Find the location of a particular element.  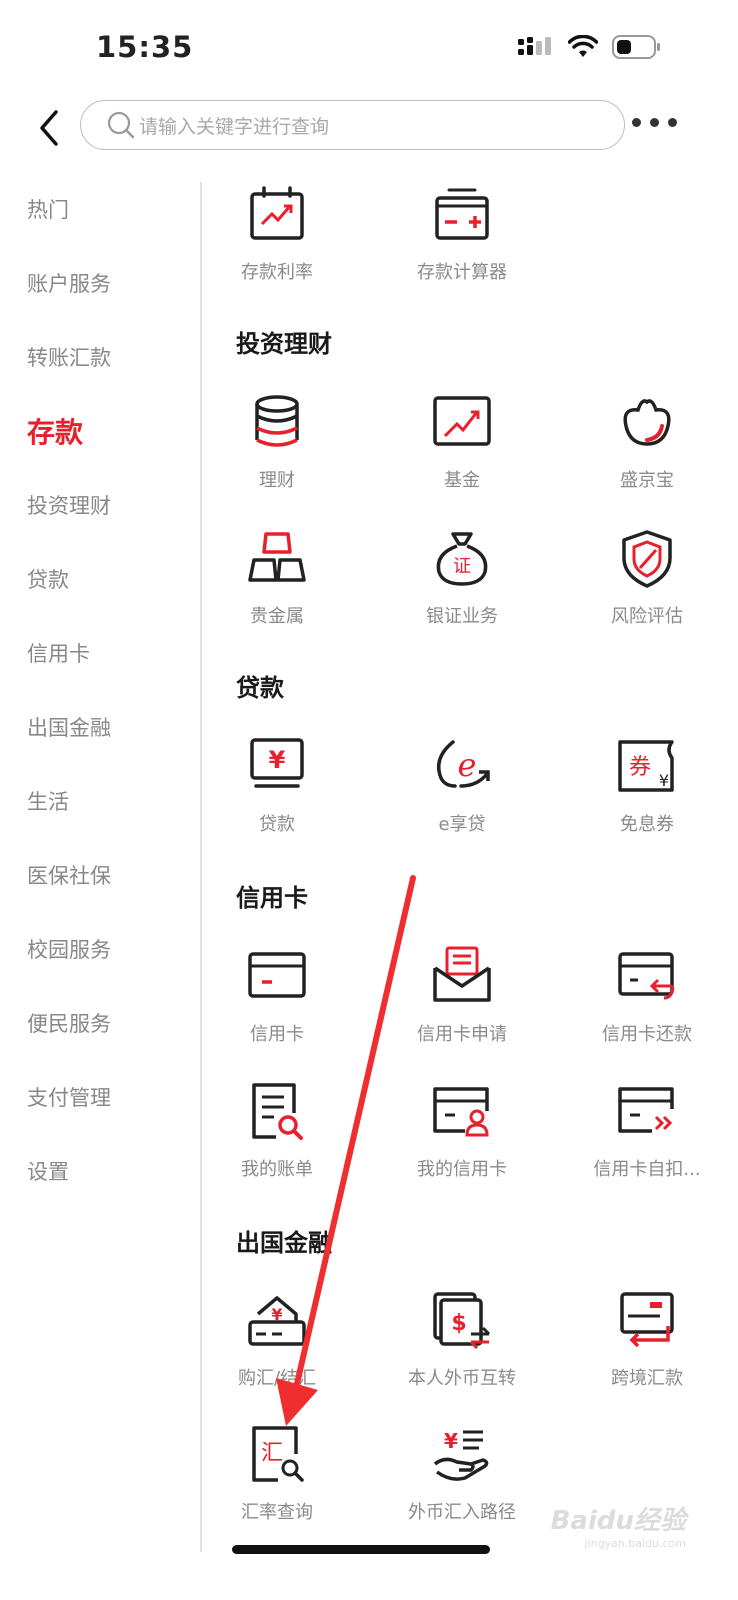

sidebar-item-account: 账户服务 is located at coordinates (100, 283).